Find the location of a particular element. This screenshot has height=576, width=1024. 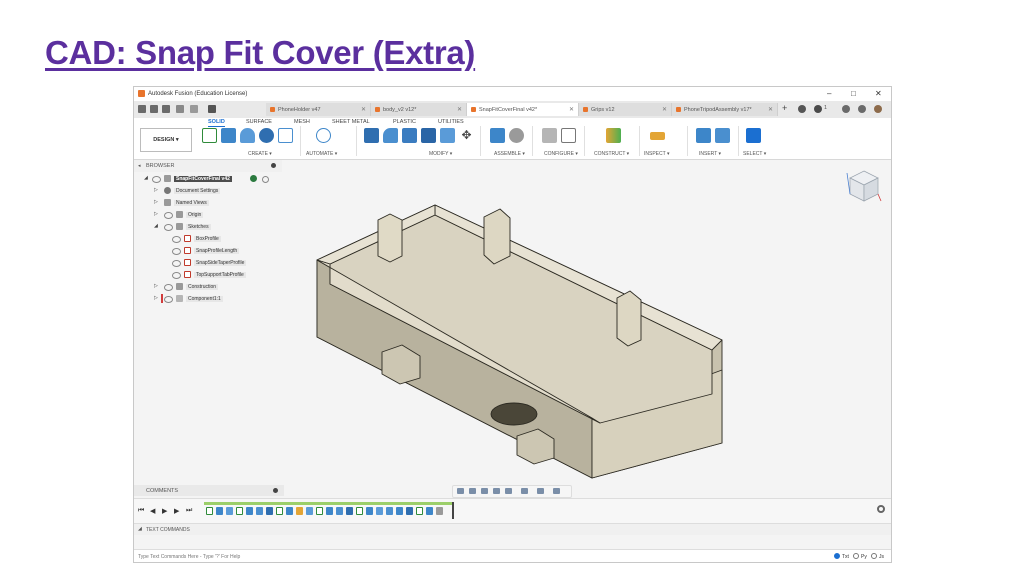

new-component-icon is located at coordinates (497, 135).